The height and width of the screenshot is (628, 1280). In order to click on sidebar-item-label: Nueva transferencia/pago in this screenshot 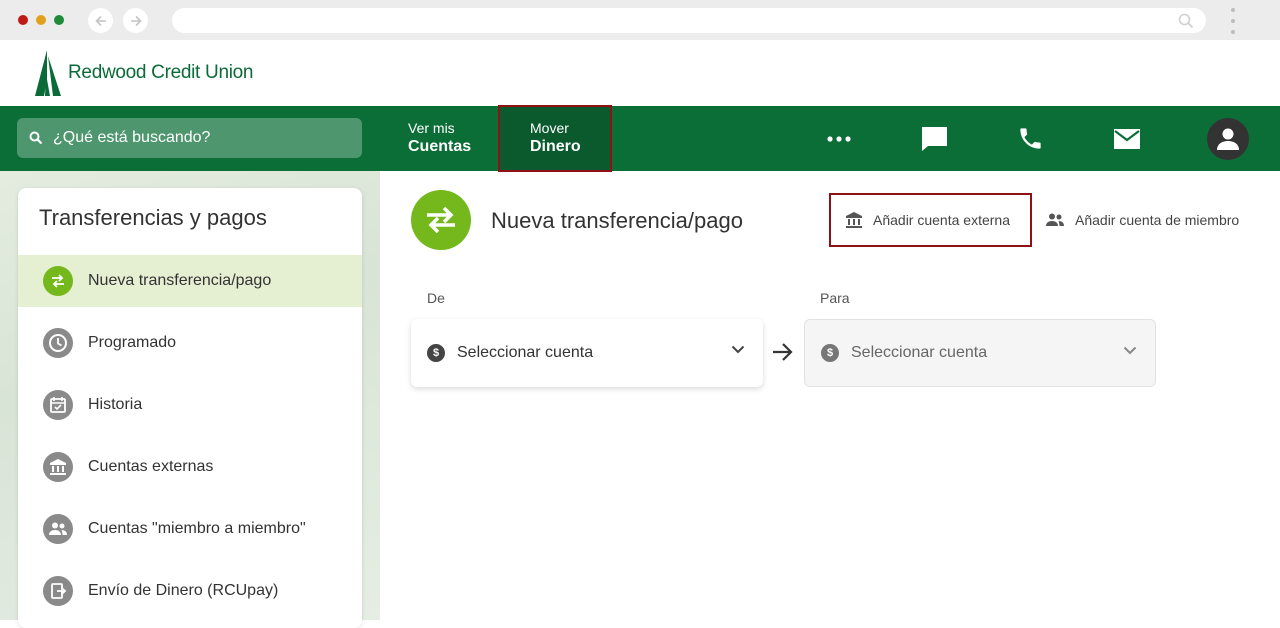, I will do `click(180, 280)`.